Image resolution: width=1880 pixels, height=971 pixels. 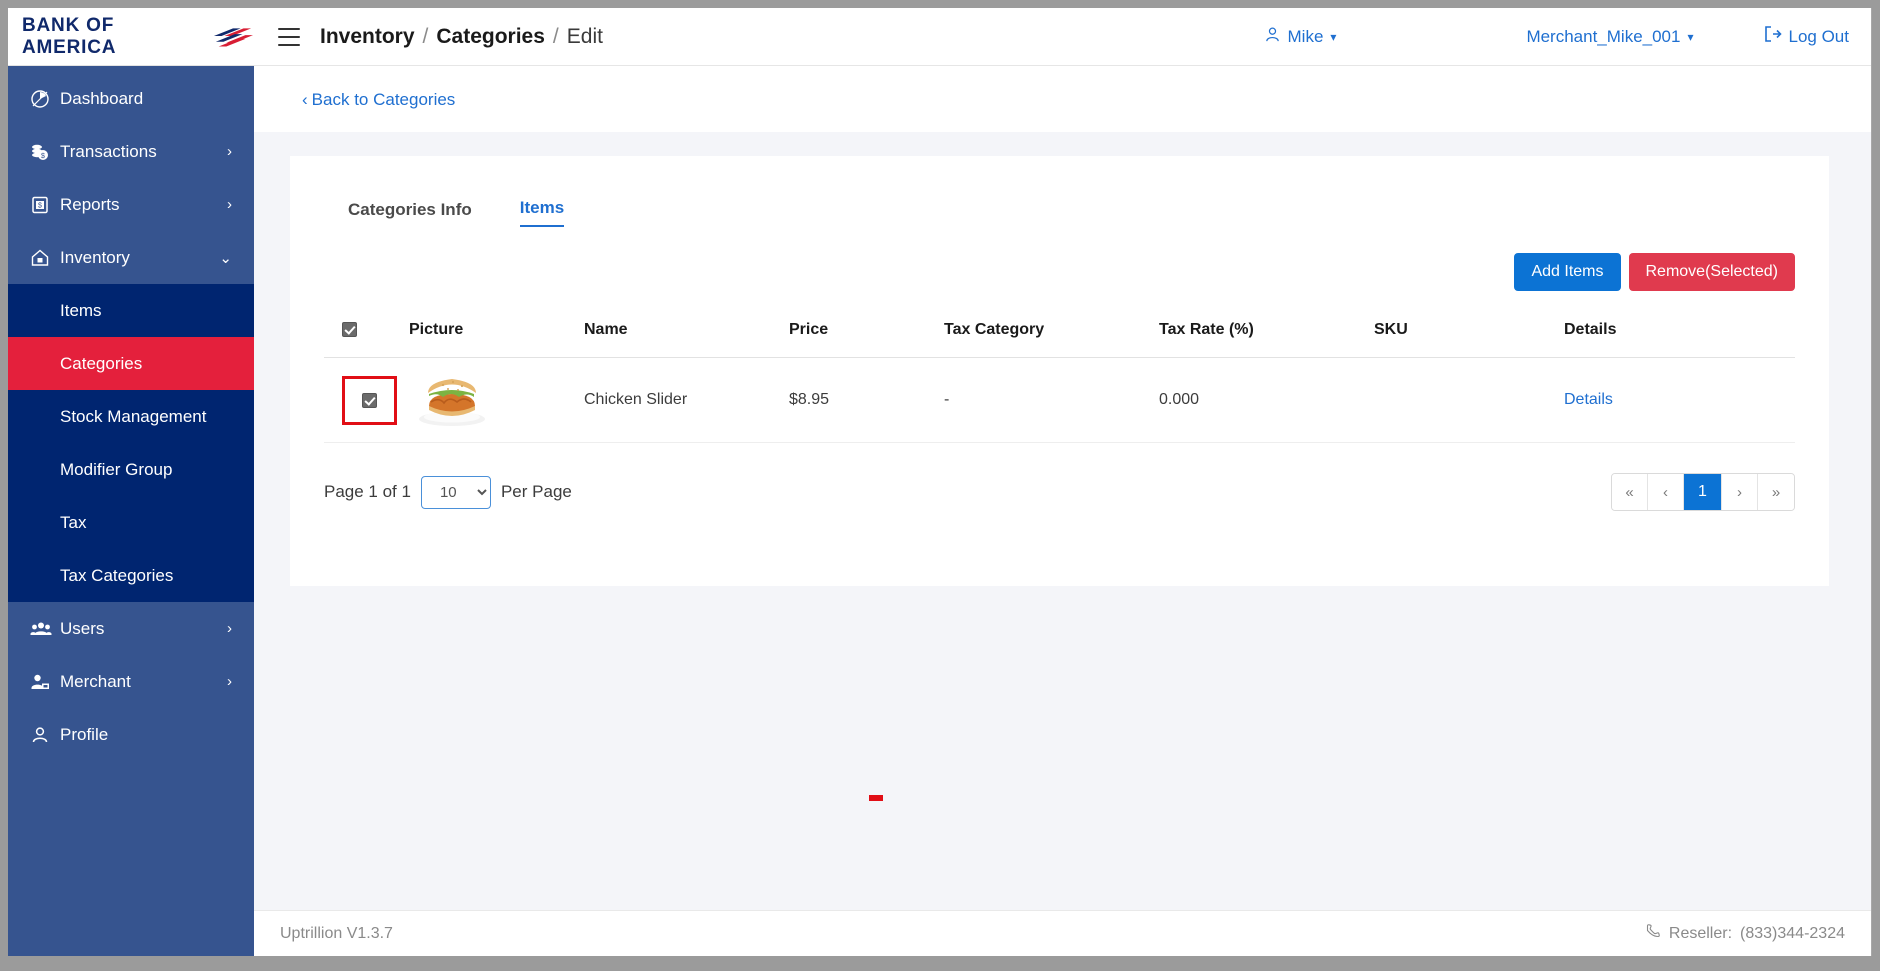 What do you see at coordinates (1711, 272) in the screenshot?
I see `remove-selected-button: Remove(Selected)` at bounding box center [1711, 272].